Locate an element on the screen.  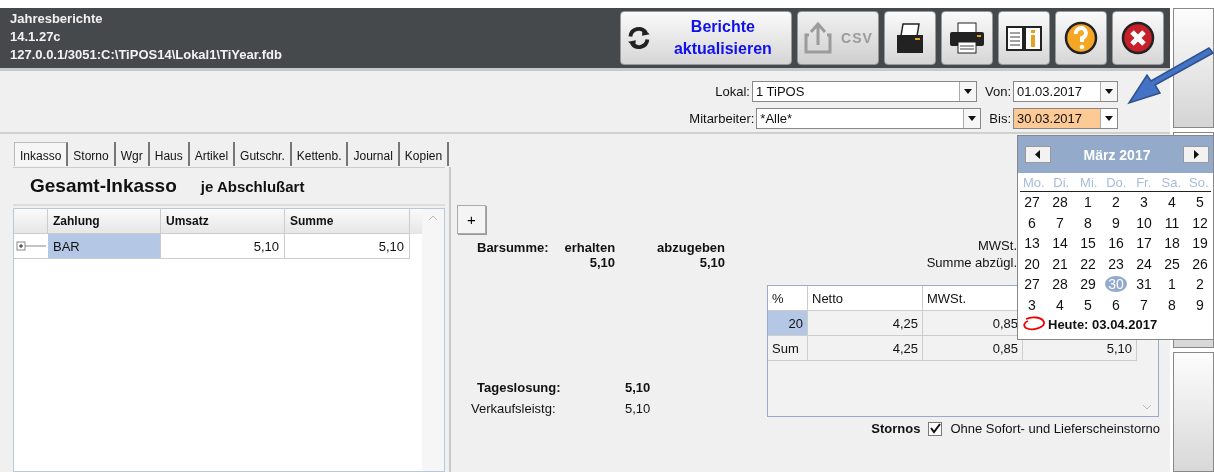
calendar-day: 18 is located at coordinates (1172, 243).